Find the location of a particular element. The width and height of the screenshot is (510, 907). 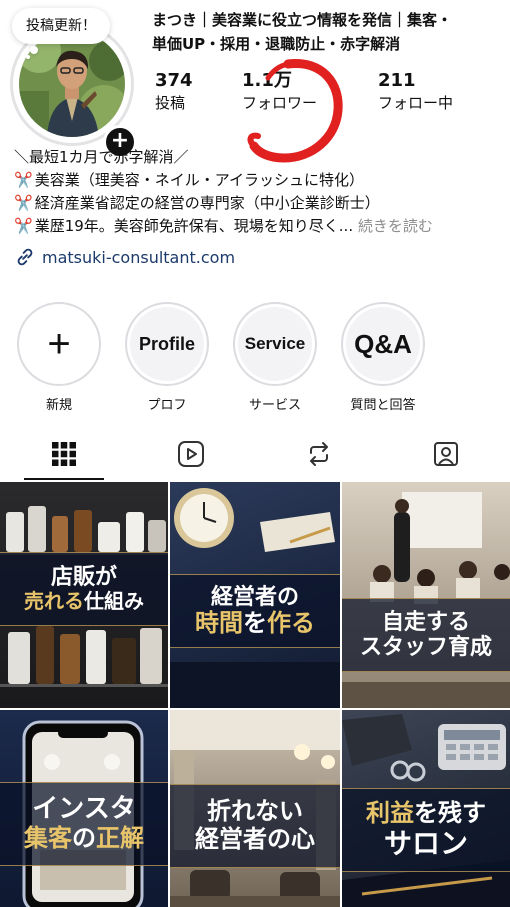

bio-line: ✂️ 美容業（理美容・ネイル・アイラッシュに特化） is located at coordinates (259, 180).